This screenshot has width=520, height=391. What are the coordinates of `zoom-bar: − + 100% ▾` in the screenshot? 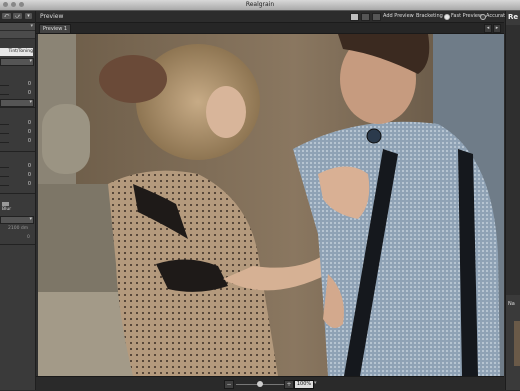 It's located at (270, 383).